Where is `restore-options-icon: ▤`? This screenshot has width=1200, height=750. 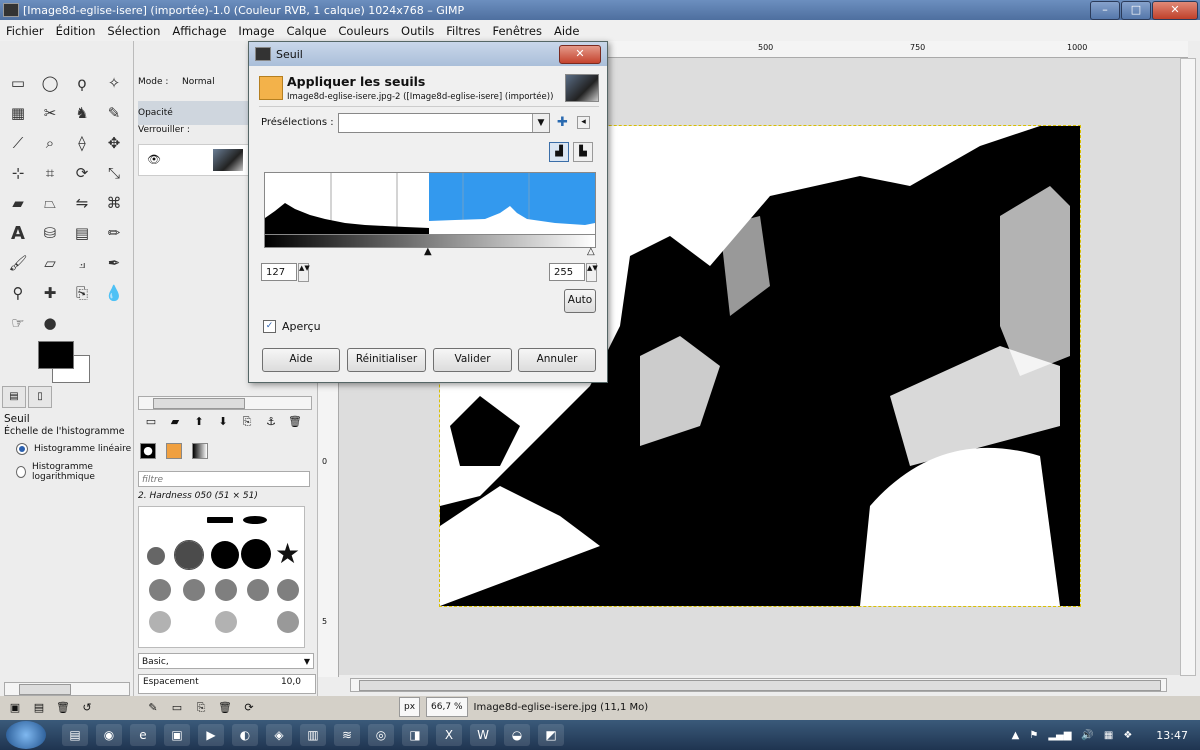 restore-options-icon: ▤ is located at coordinates (39, 708).